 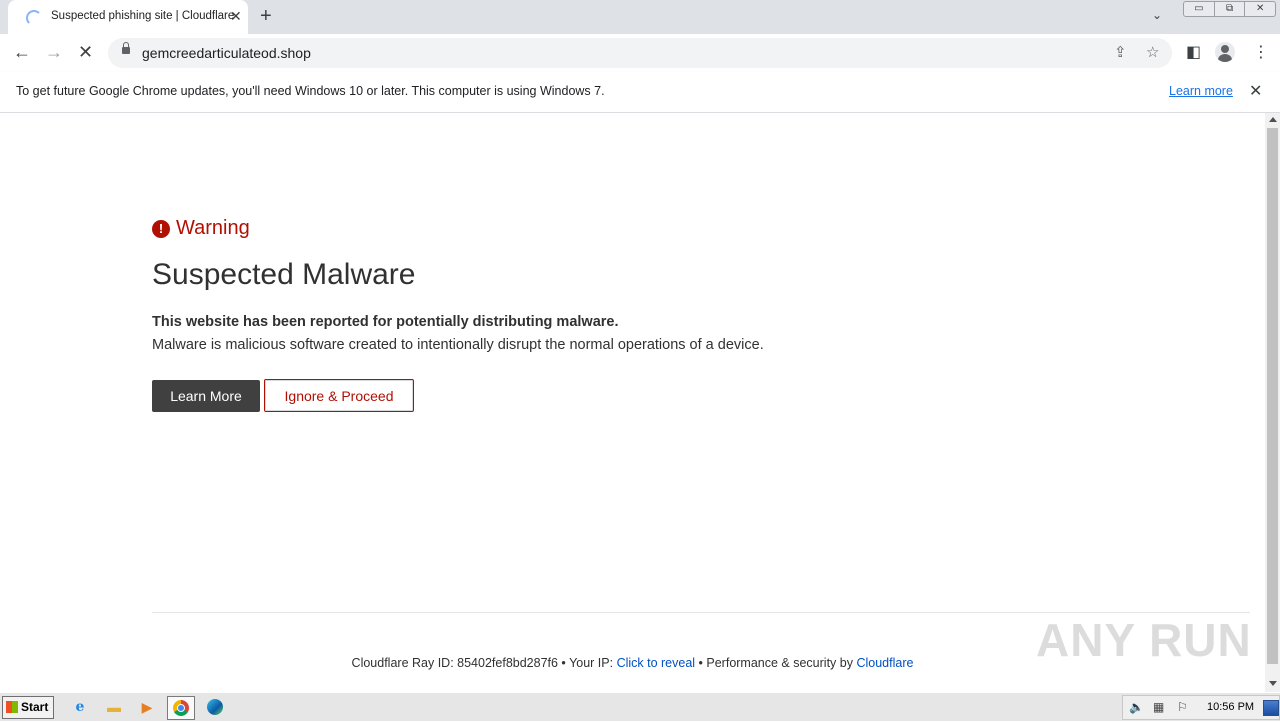 What do you see at coordinates (1201, 707) in the screenshot?
I see `system-tray: 🔈 ▦ ⚐ 10:56 PM` at bounding box center [1201, 707].